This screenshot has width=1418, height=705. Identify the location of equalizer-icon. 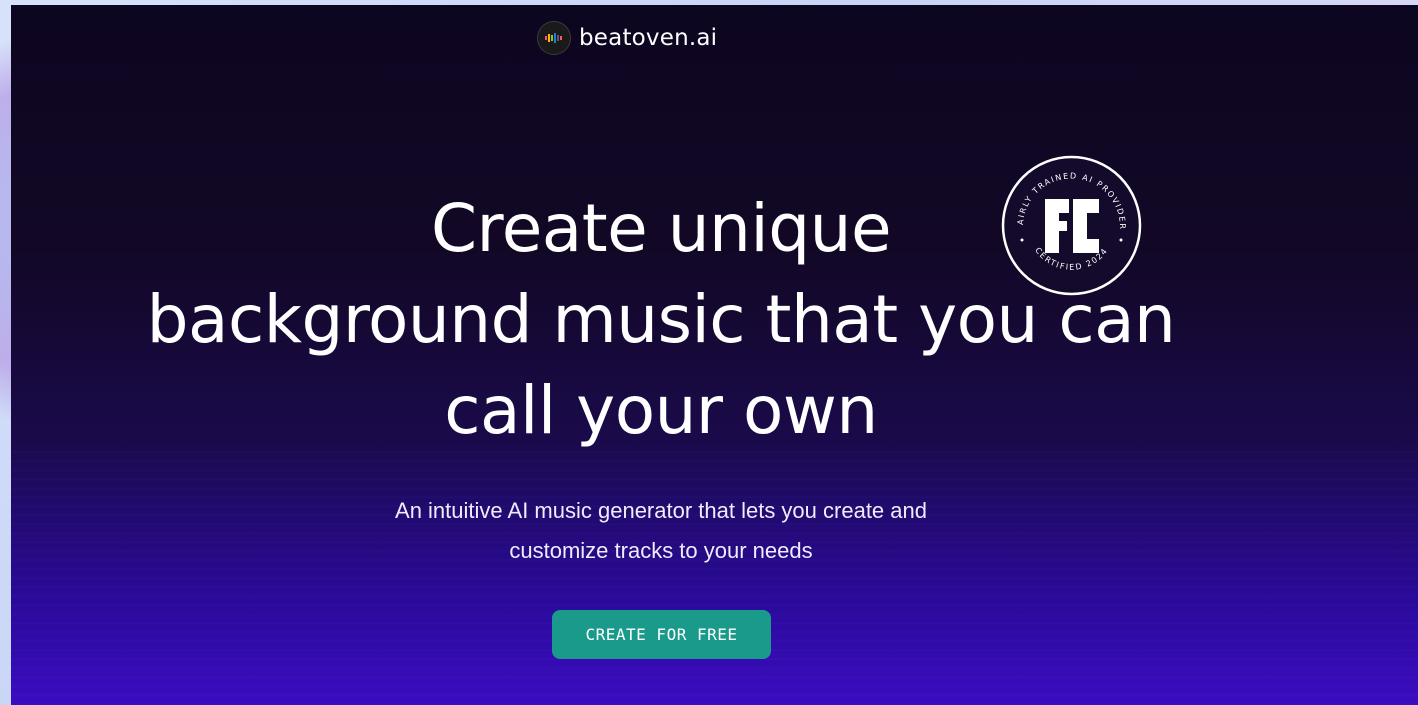
(554, 38).